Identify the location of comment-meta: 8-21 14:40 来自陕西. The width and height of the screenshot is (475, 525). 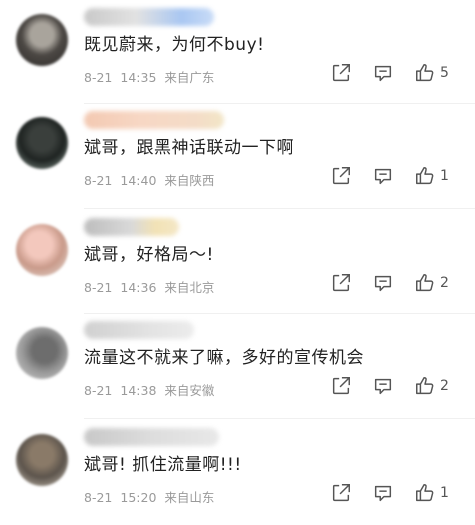
(153, 179).